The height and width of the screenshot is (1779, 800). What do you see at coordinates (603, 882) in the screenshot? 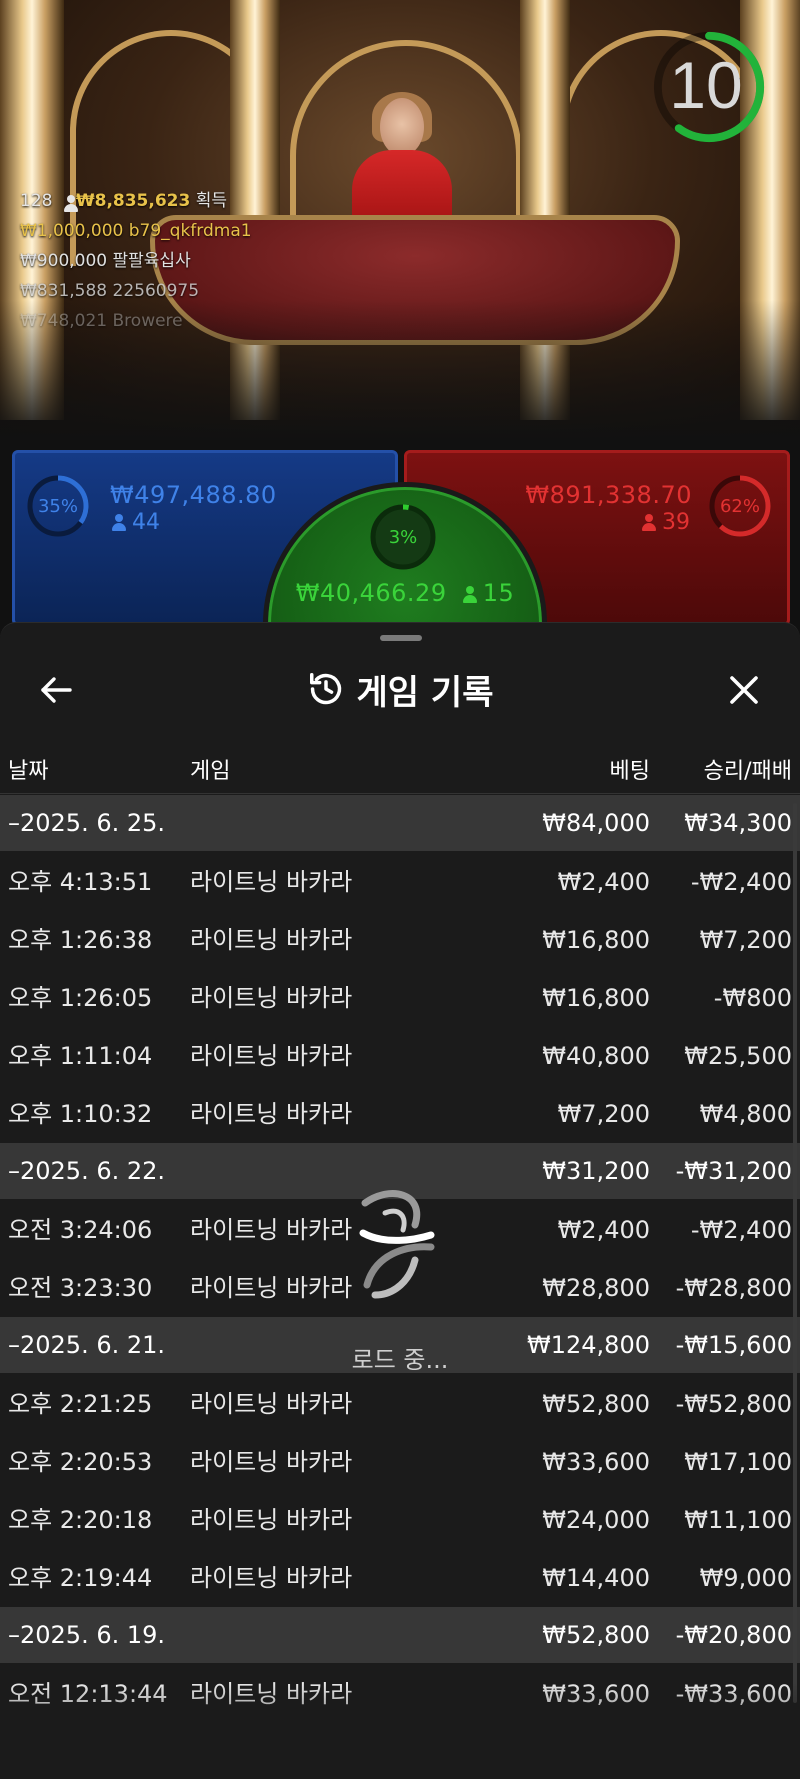
I see `row-bet: ₩2,400` at bounding box center [603, 882].